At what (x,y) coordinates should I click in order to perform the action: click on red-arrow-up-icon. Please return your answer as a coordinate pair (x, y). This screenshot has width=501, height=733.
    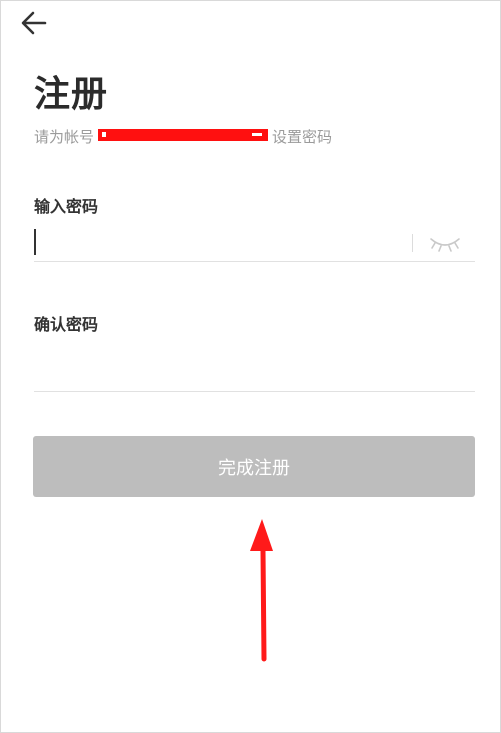
    Looking at the image, I should click on (261, 590).